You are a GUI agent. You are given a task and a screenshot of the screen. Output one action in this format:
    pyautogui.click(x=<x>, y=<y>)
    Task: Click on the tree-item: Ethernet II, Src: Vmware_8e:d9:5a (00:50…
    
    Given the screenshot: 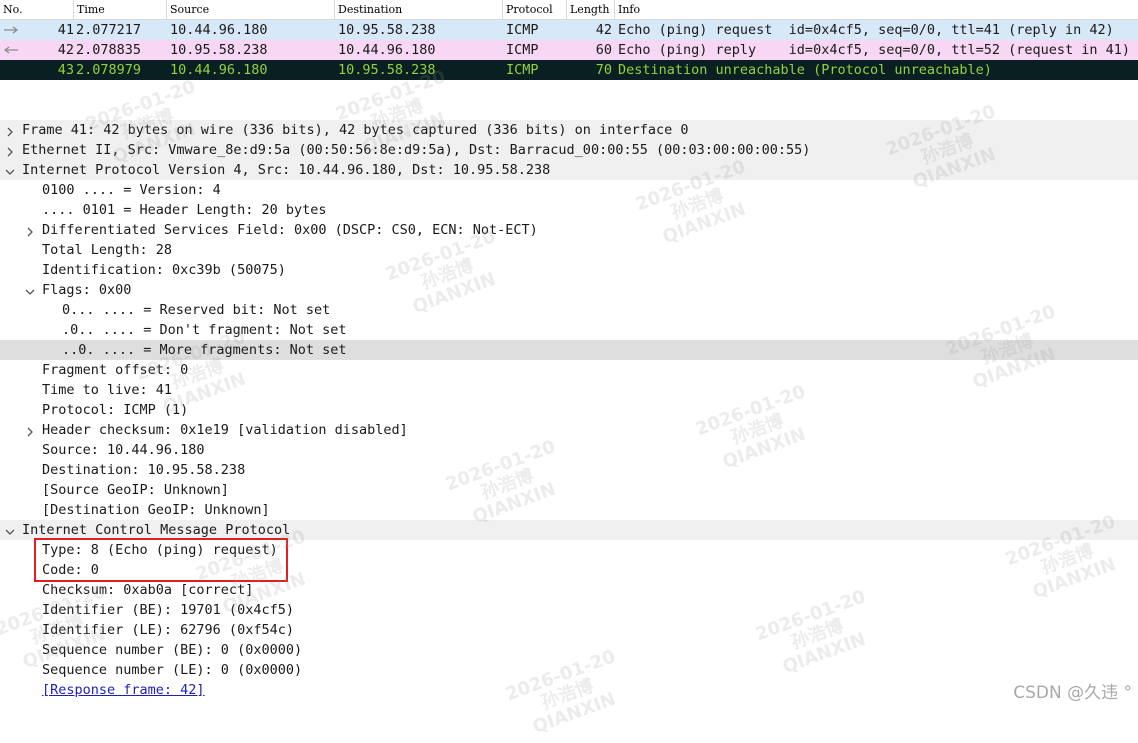 What is the action you would take?
    pyautogui.click(x=569, y=150)
    